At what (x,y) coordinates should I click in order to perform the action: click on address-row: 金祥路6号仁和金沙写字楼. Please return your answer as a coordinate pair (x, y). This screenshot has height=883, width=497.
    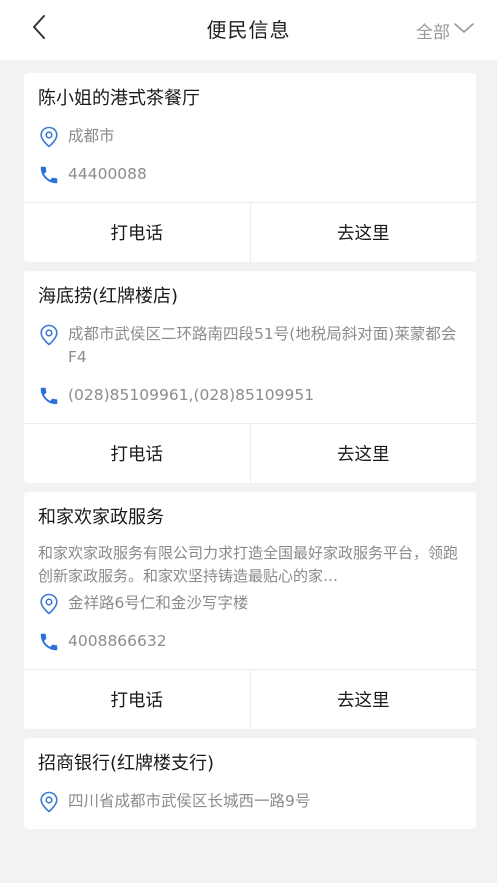
    Looking at the image, I should click on (250, 603).